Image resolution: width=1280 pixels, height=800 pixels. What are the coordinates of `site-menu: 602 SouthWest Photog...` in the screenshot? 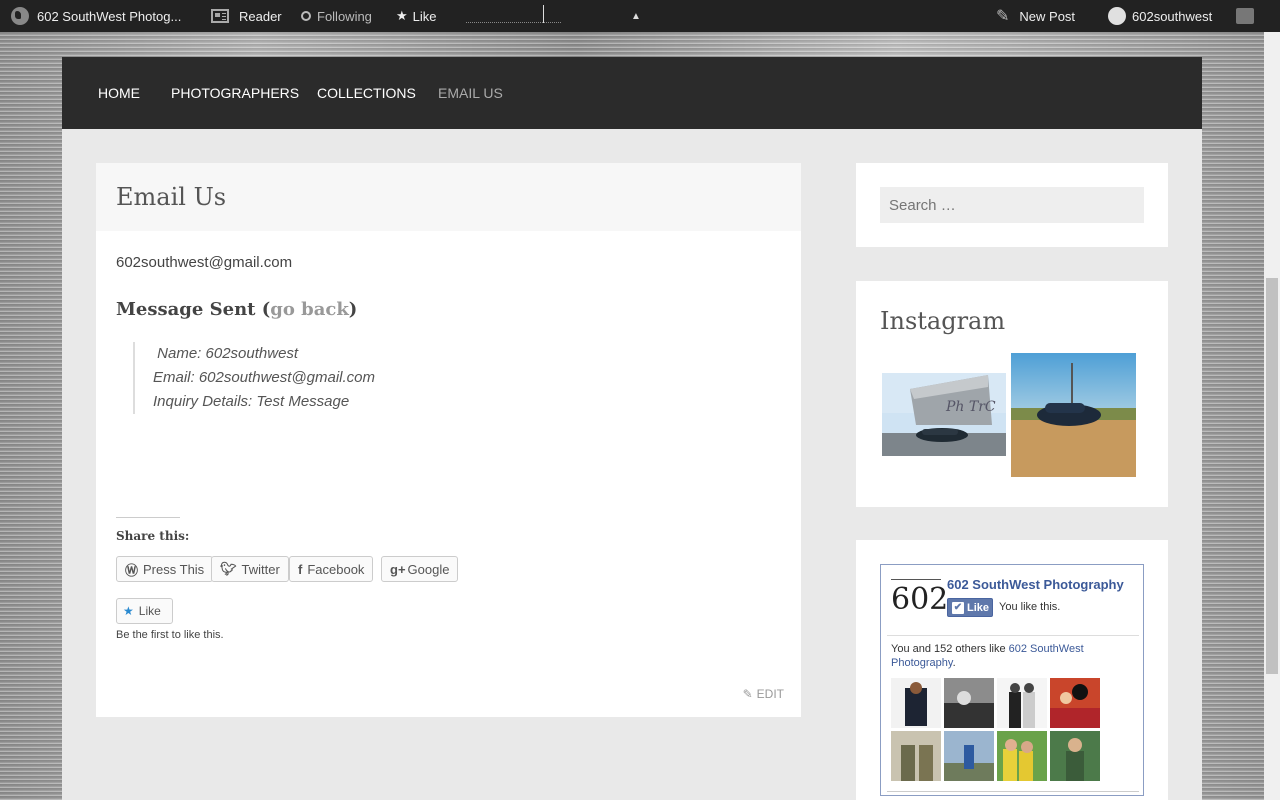 It's located at (96, 16).